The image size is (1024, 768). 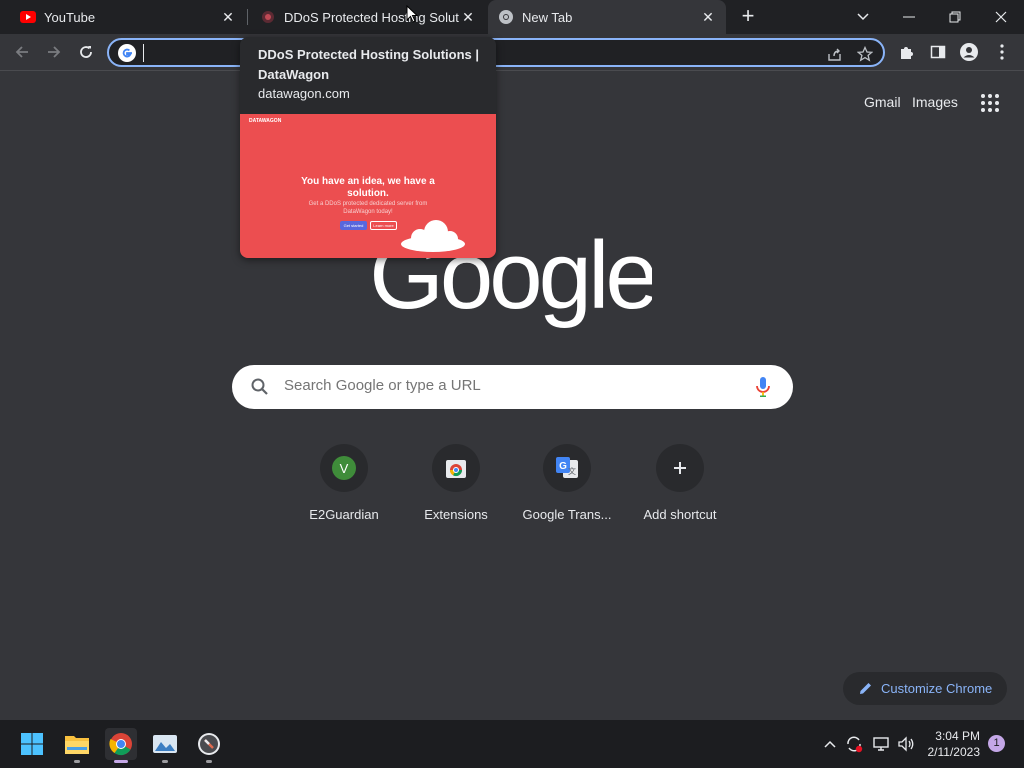 I want to click on microphone-icon, so click(x=763, y=387).